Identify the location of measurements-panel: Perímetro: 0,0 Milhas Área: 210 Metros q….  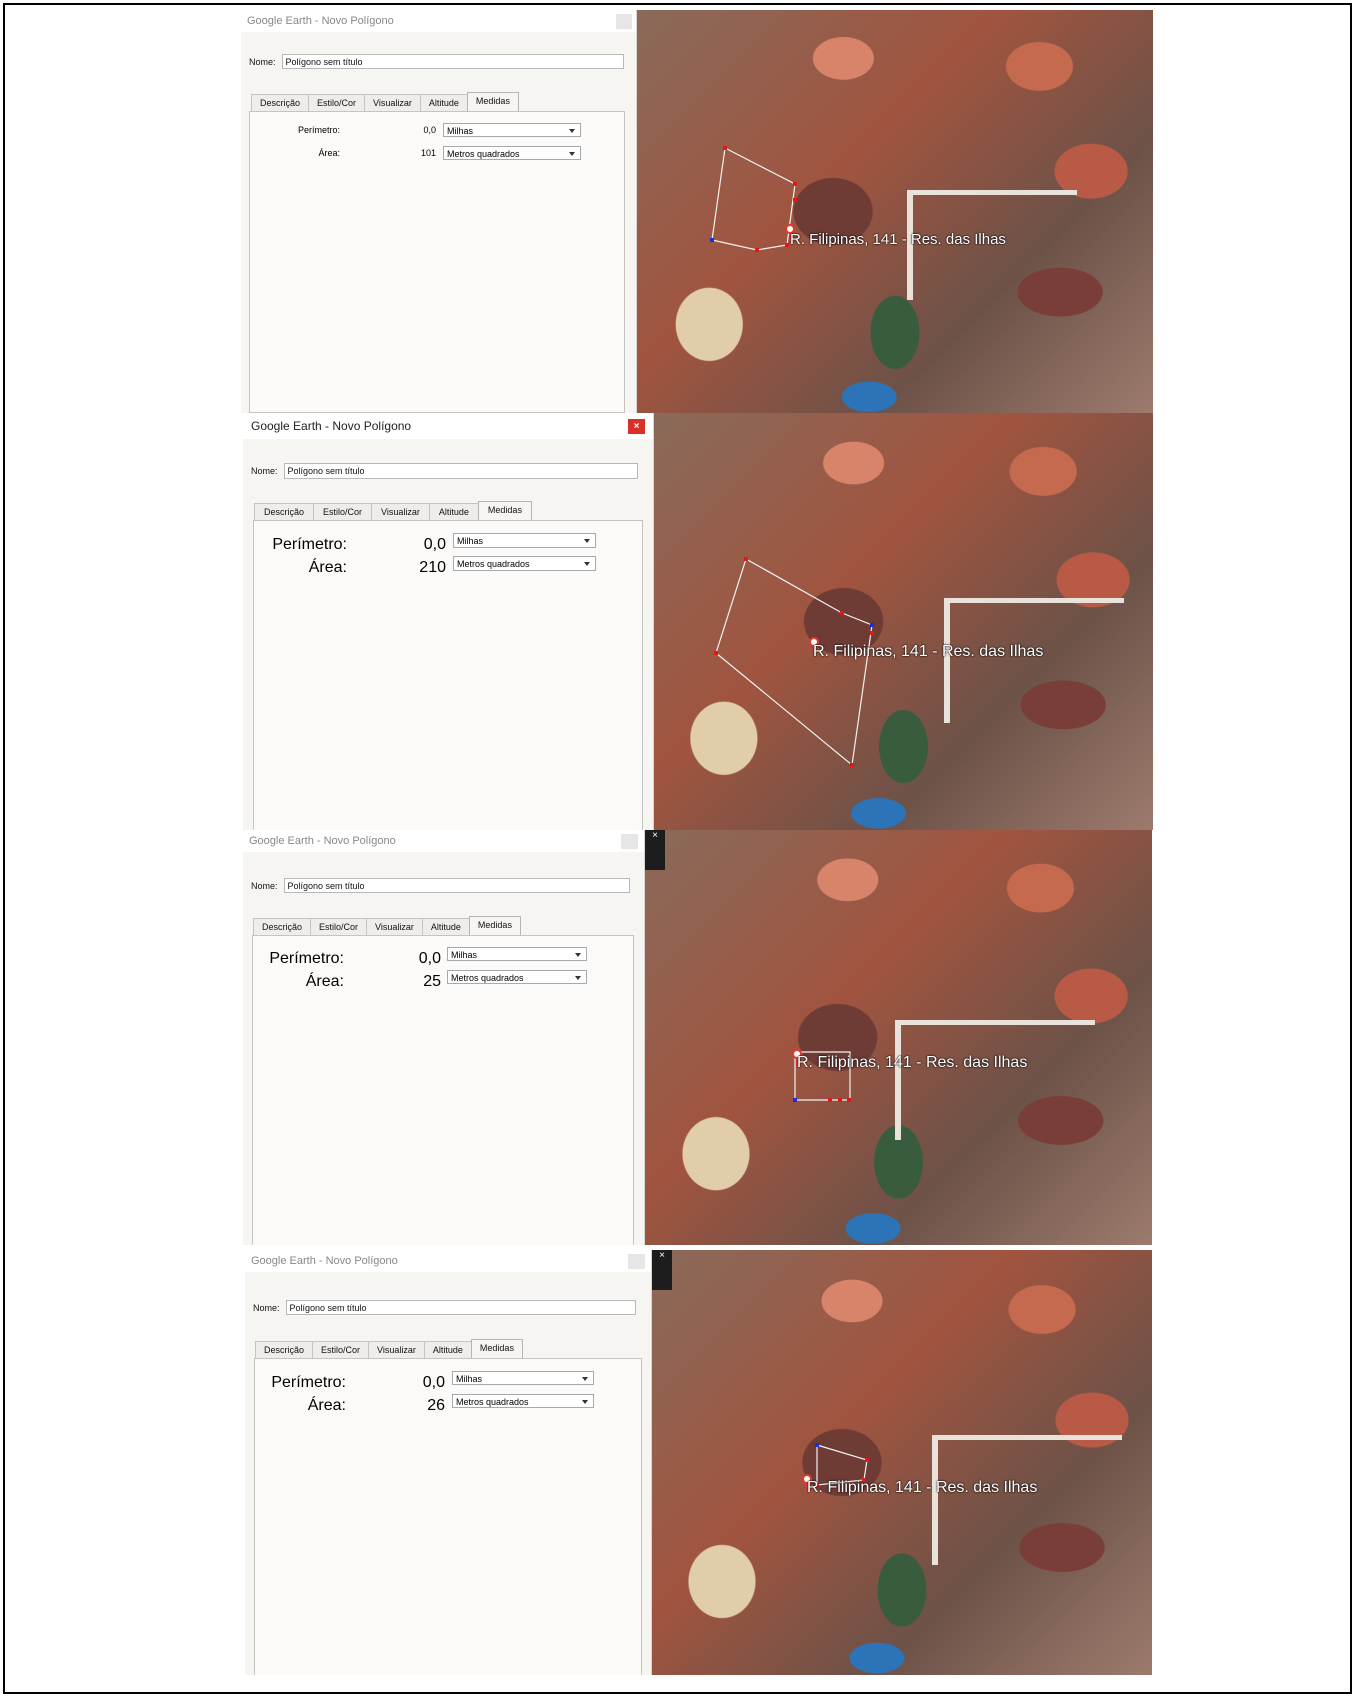
(448, 675).